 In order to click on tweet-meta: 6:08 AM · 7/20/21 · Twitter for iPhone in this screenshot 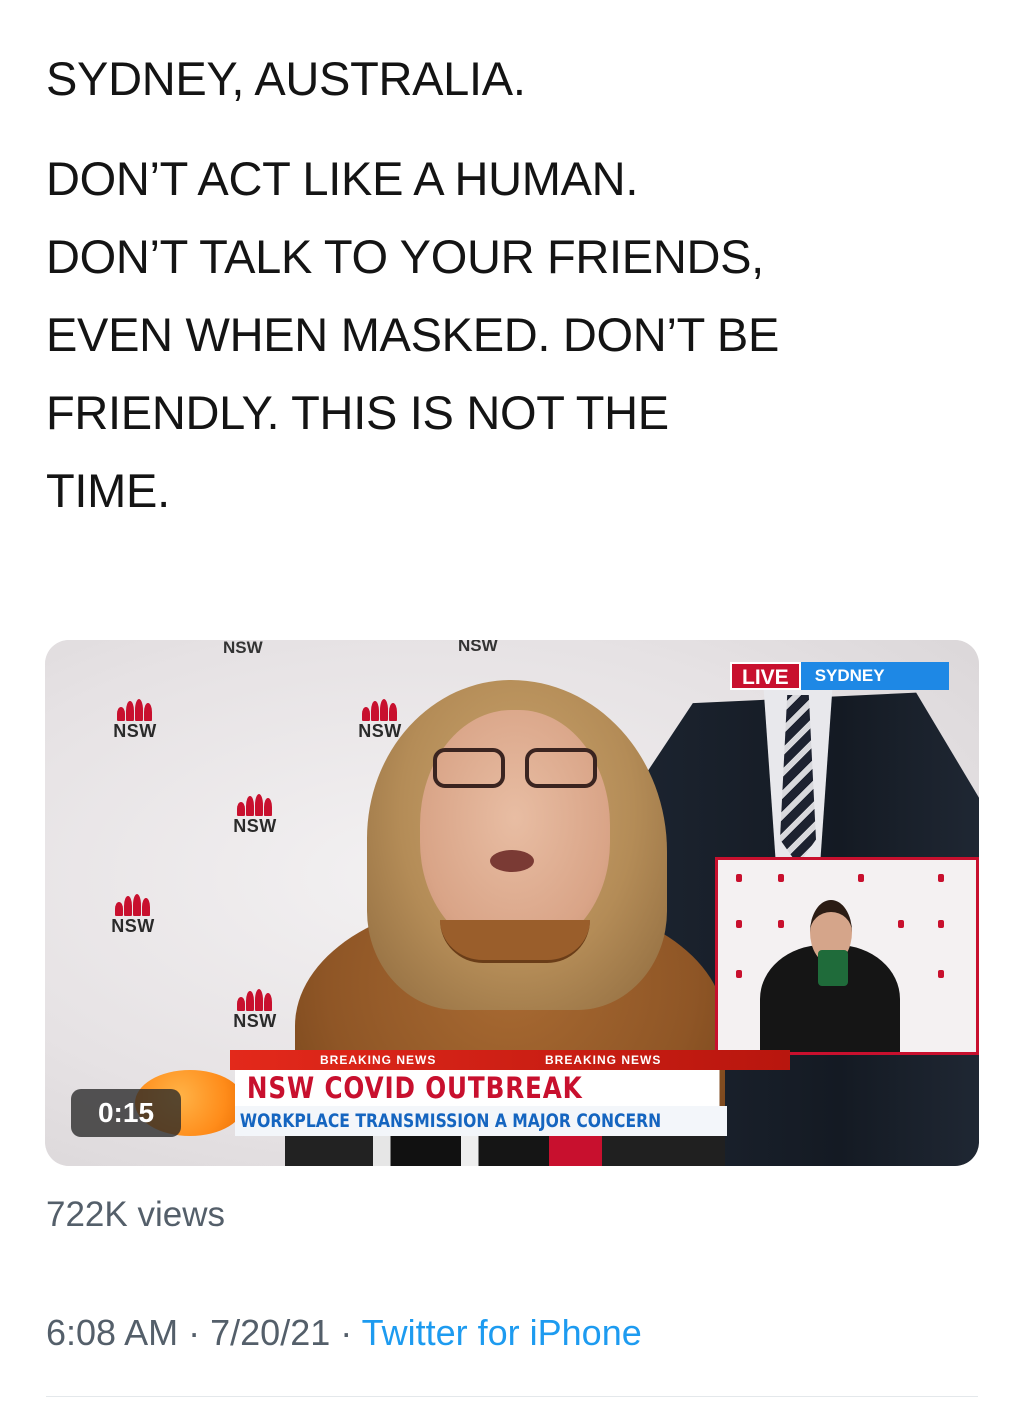, I will do `click(344, 1333)`.